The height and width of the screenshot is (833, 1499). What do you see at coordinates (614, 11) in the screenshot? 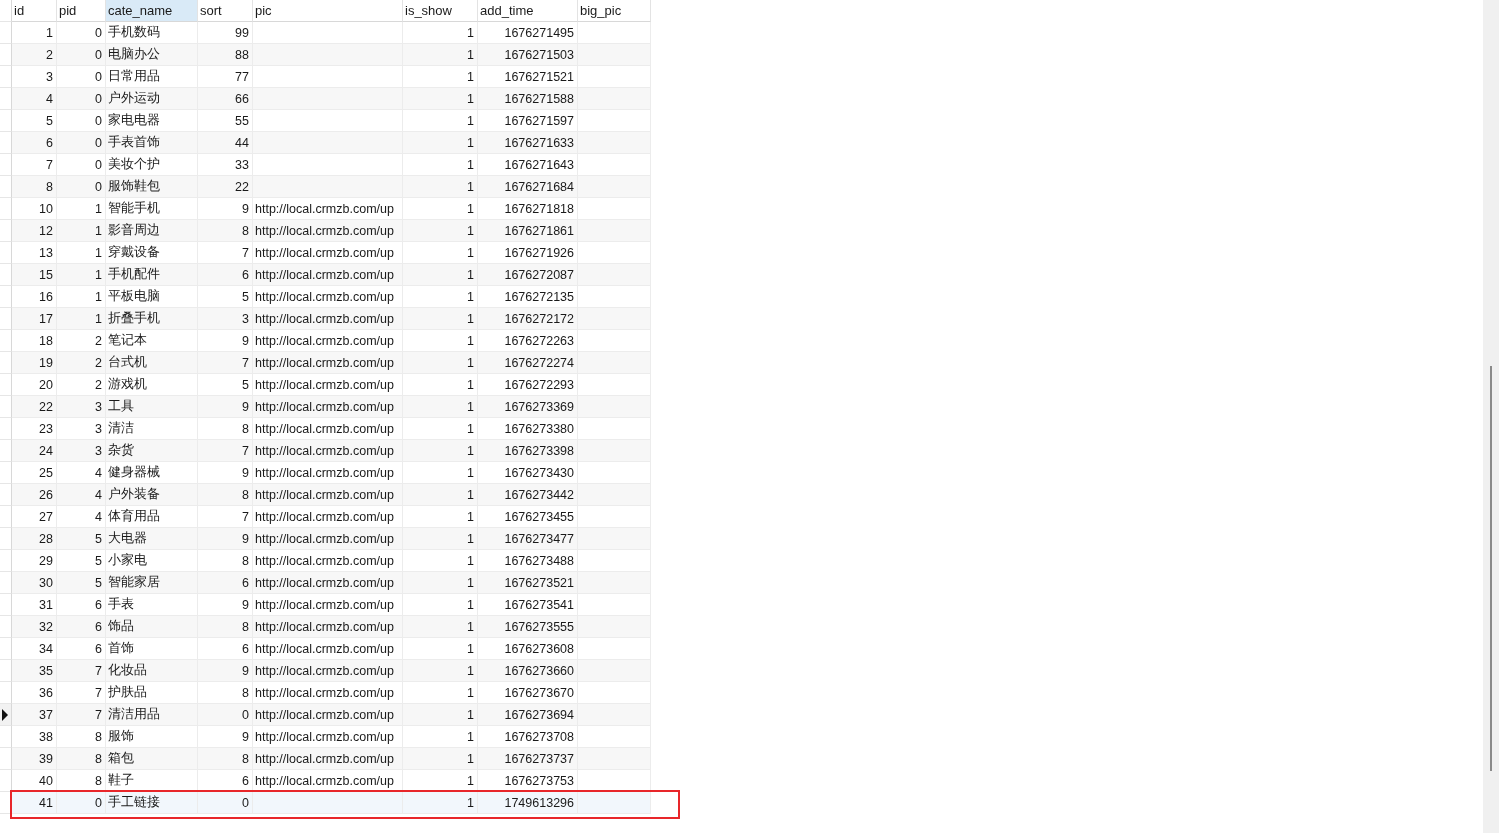
I see `column-header: big_pic` at bounding box center [614, 11].